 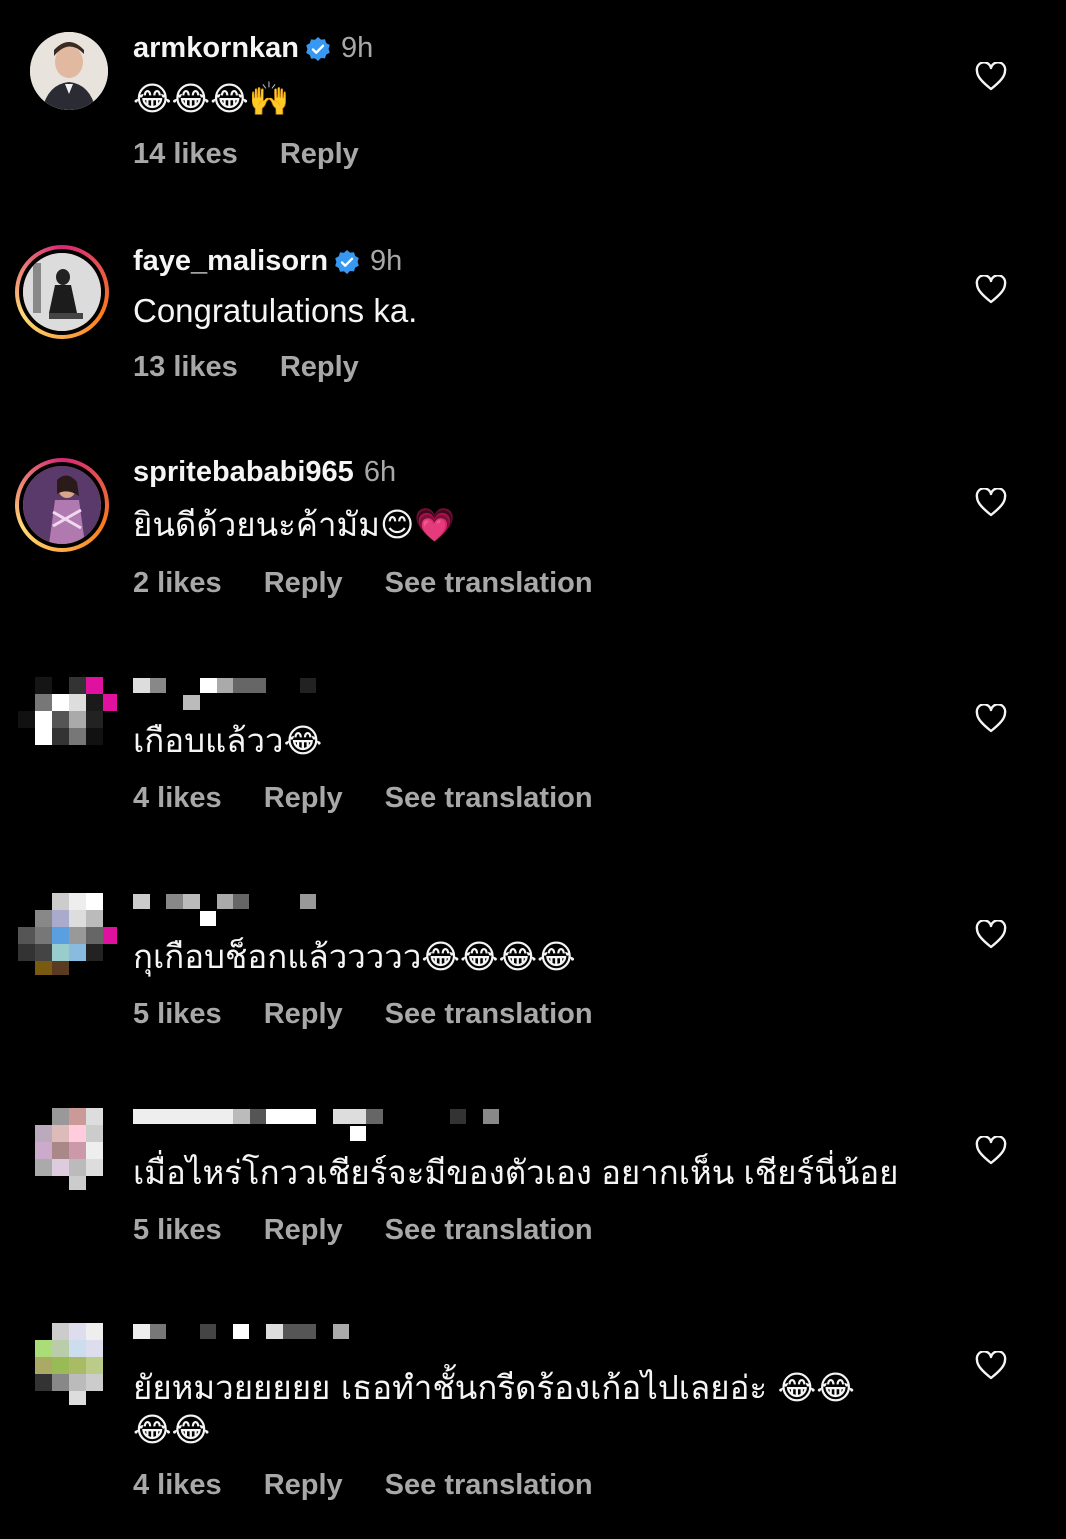 I want to click on comment-time: 6h, so click(x=380, y=472).